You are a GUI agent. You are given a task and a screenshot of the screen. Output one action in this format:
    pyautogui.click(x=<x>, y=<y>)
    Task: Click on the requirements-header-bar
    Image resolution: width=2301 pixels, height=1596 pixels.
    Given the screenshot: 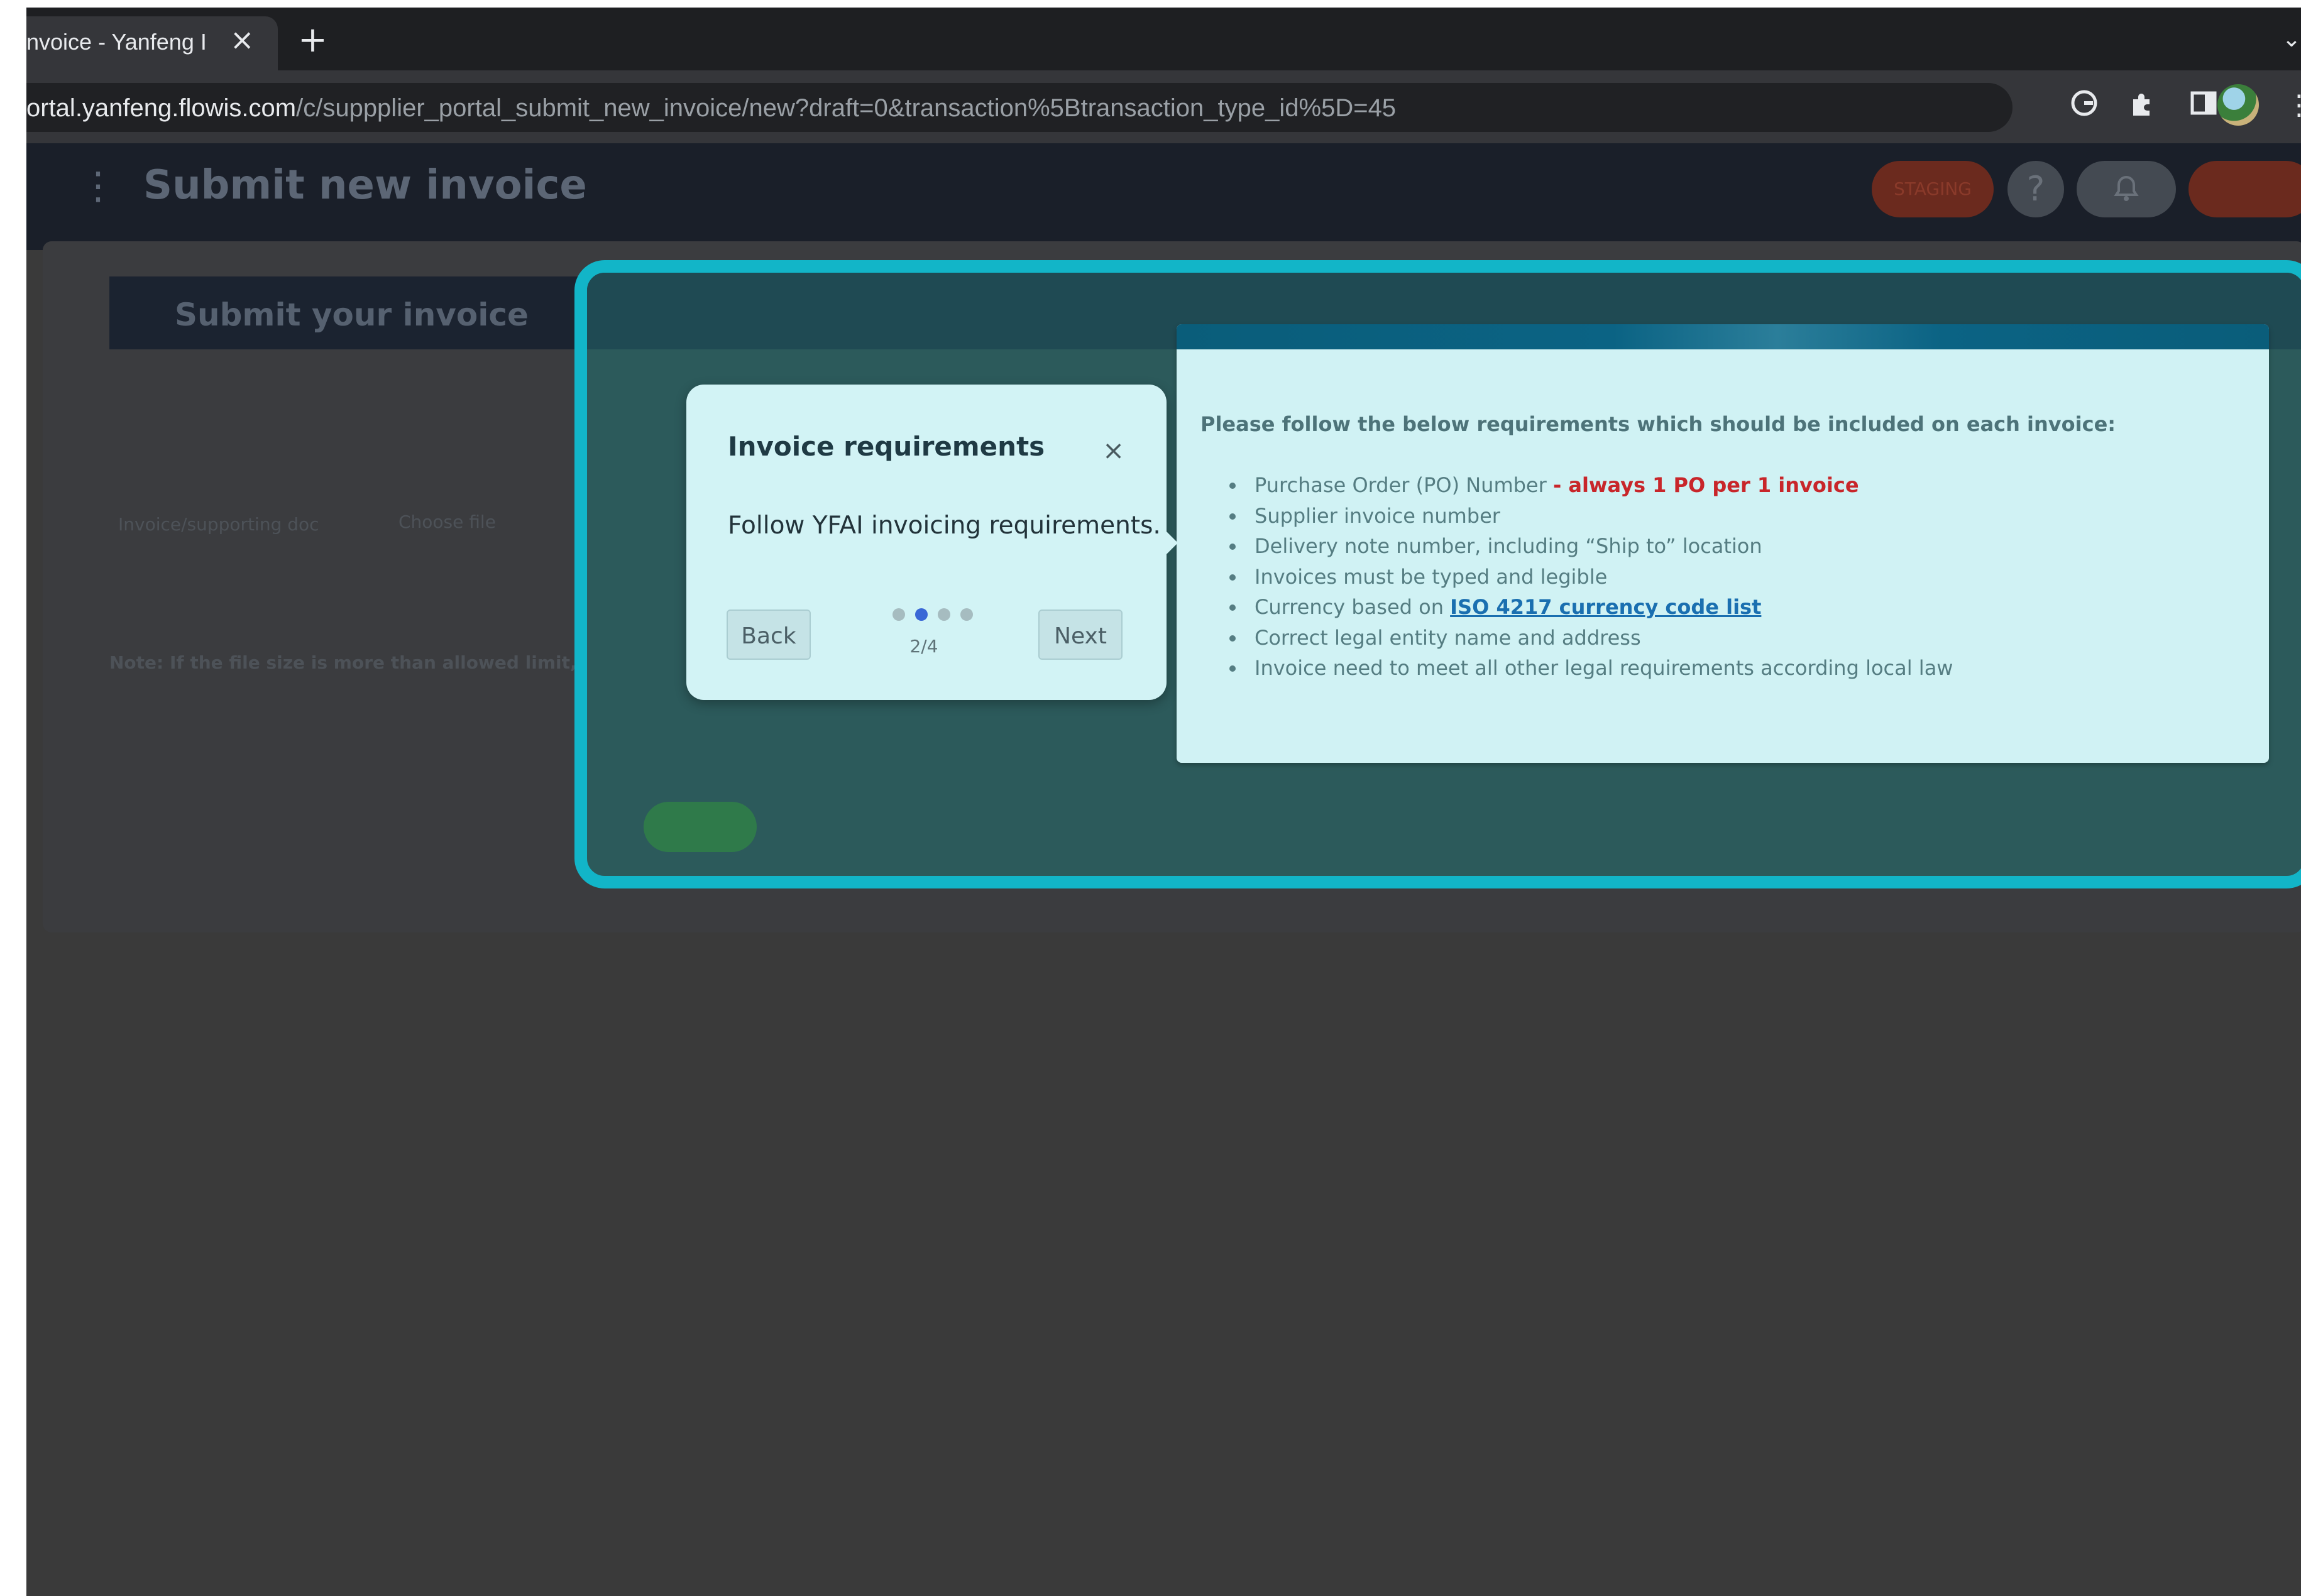 What is the action you would take?
    pyautogui.click(x=1723, y=336)
    